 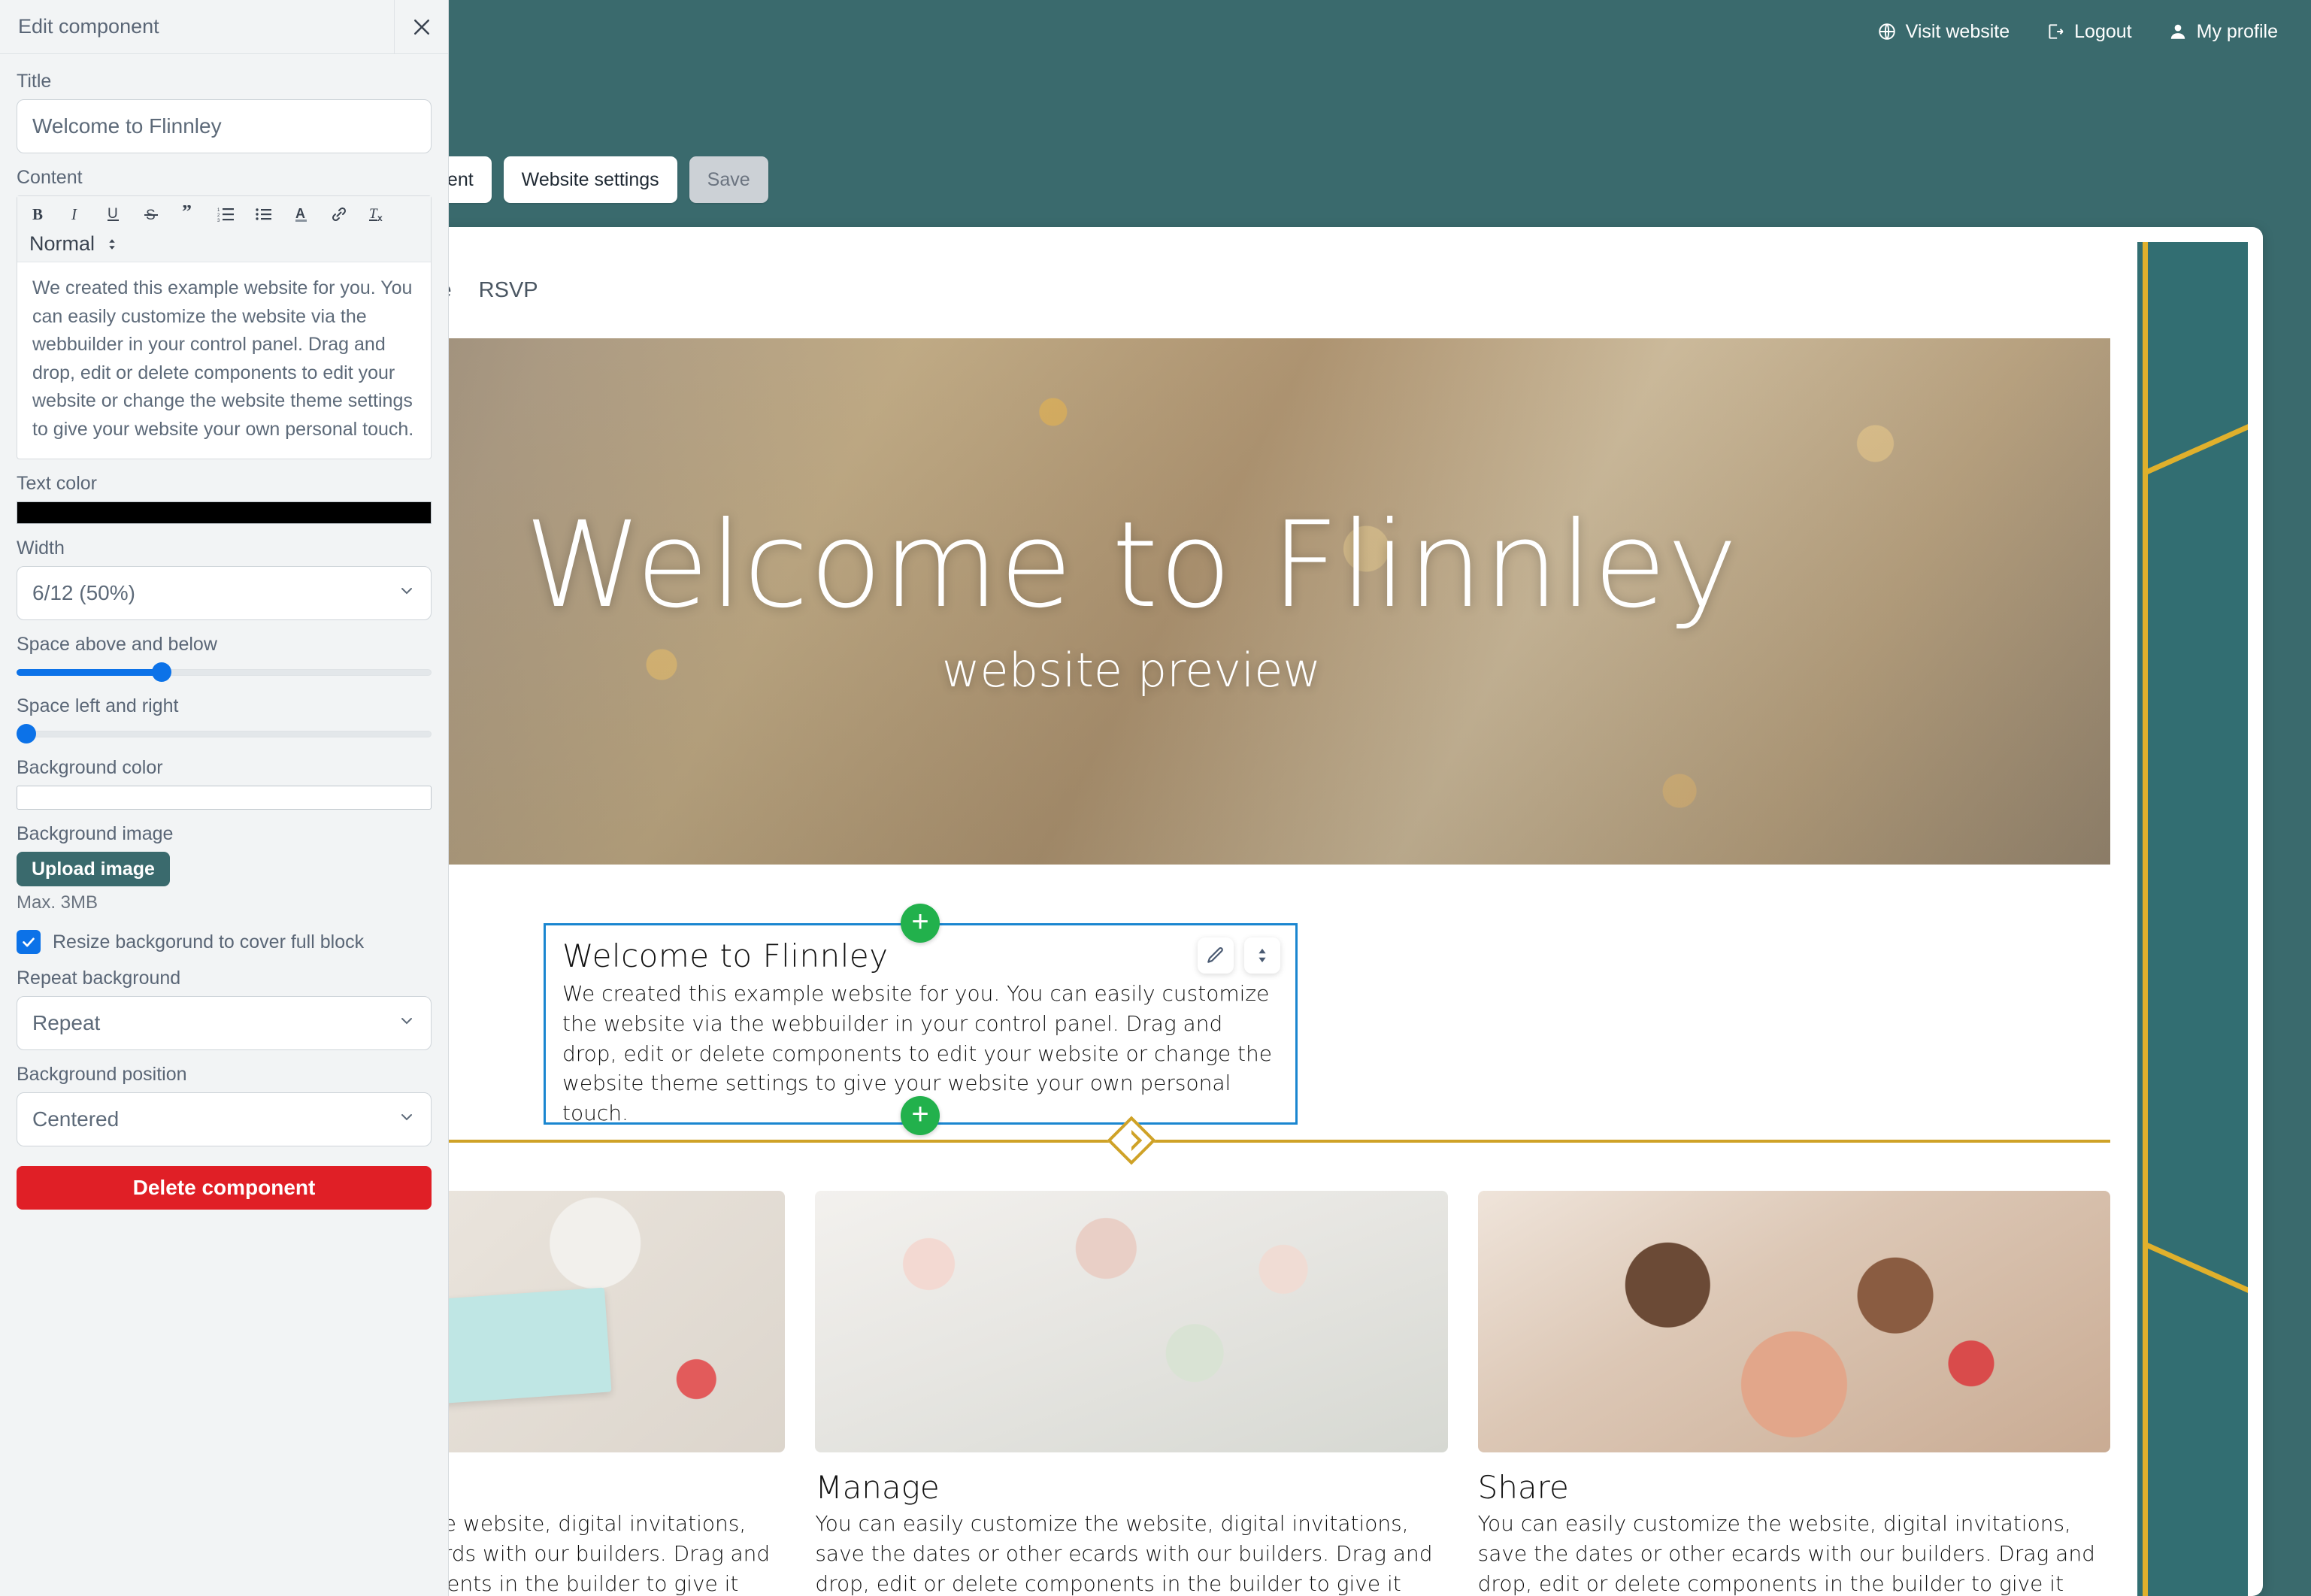 I want to click on strikethrough-icon: S, so click(x=151, y=214).